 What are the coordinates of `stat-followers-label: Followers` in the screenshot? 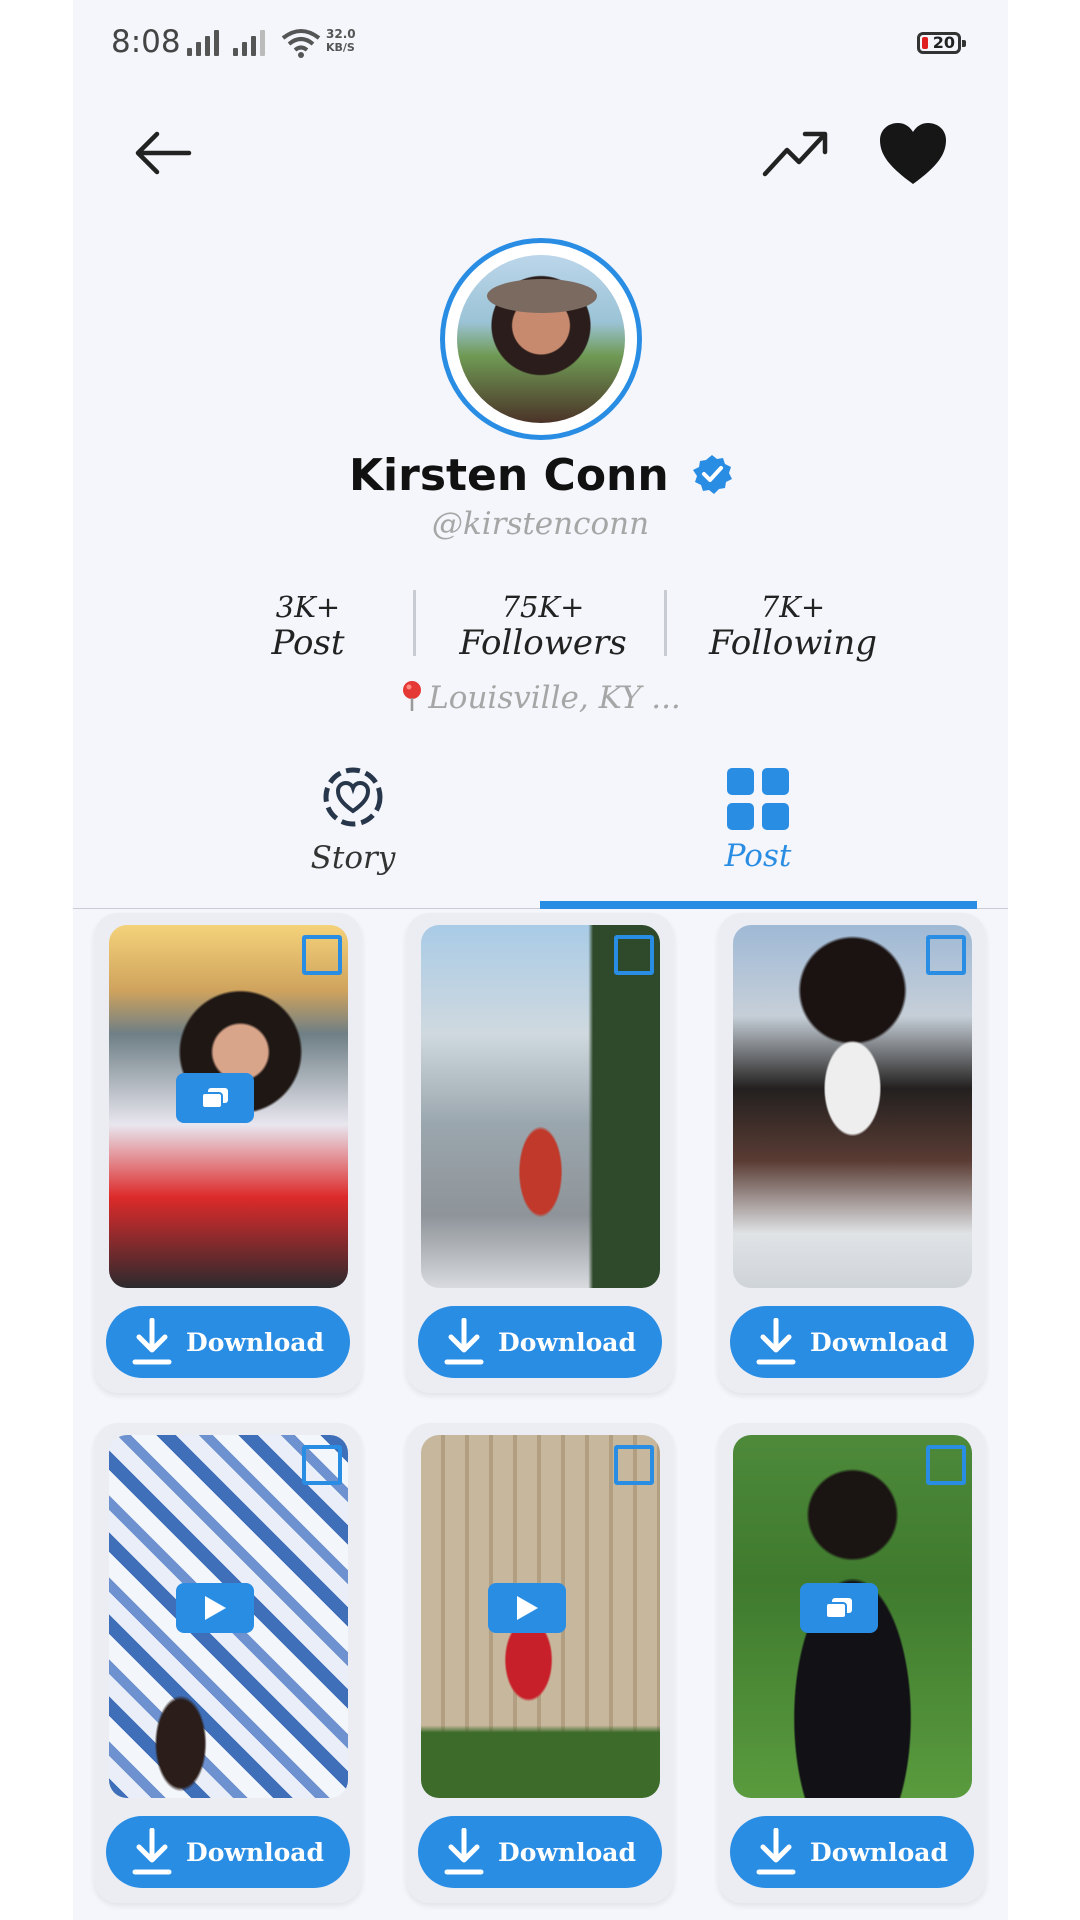 It's located at (543, 643).